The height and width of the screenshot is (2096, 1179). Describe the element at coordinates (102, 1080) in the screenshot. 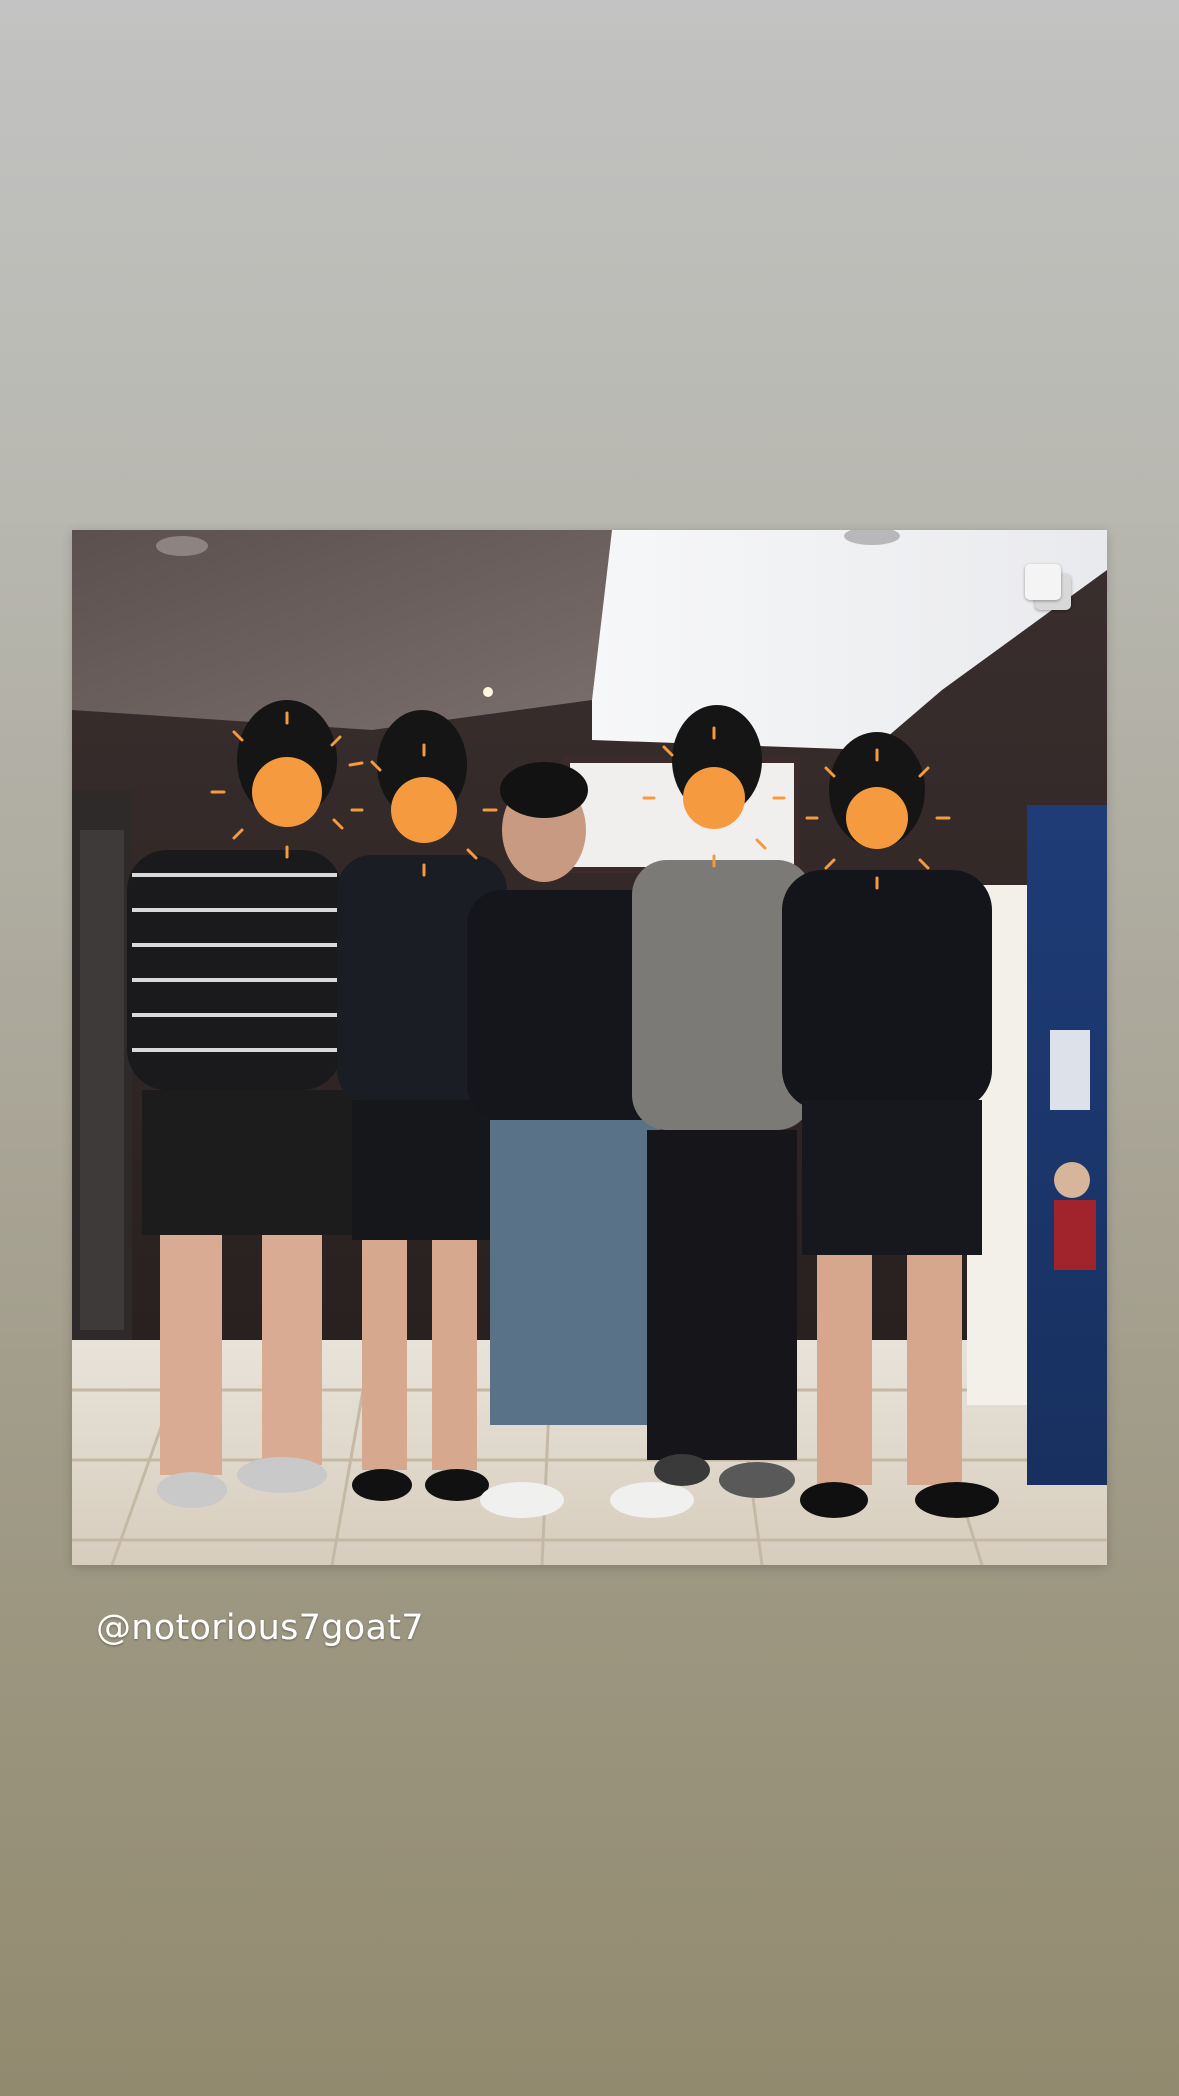

I see `left-door-glass` at that location.